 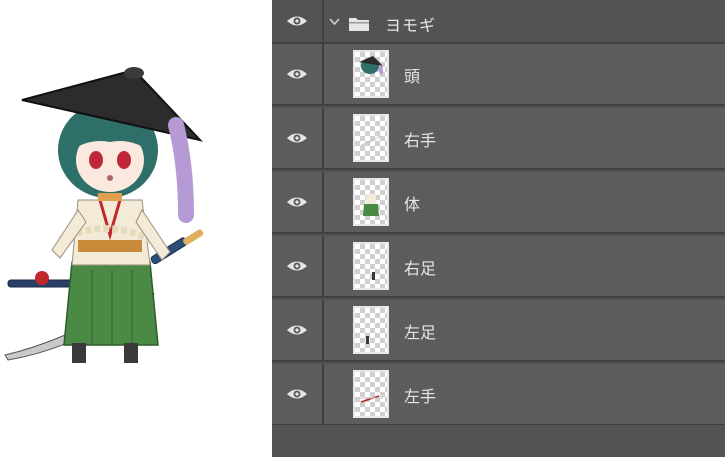 What do you see at coordinates (420, 332) in the screenshot?
I see `layer-name: 左足` at bounding box center [420, 332].